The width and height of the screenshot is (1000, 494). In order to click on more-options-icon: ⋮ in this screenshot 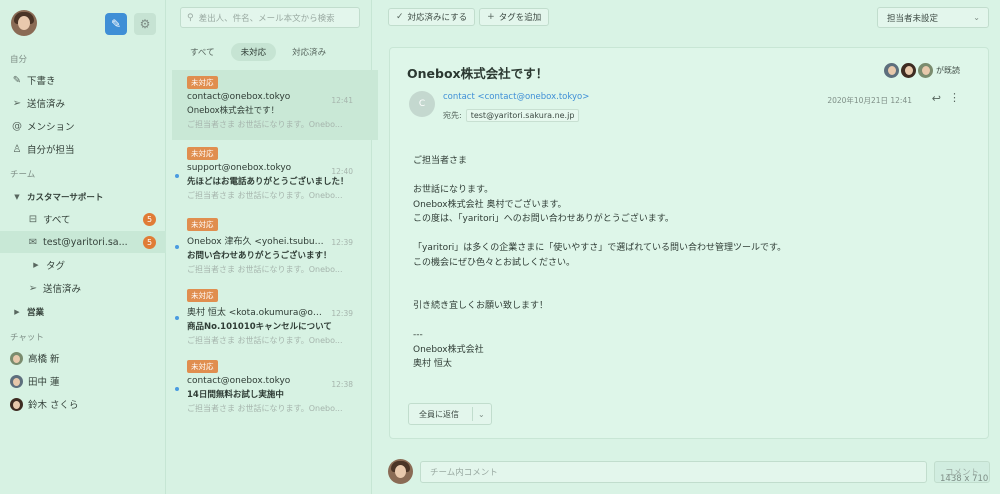, I will do `click(954, 97)`.